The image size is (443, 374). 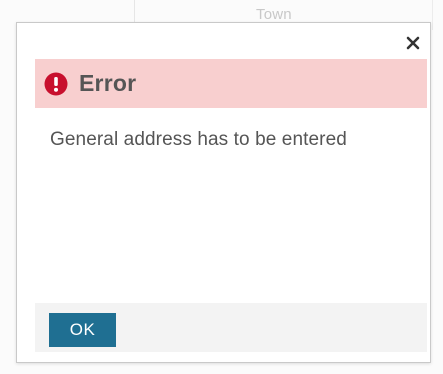 I want to click on close-icon, so click(x=413, y=43).